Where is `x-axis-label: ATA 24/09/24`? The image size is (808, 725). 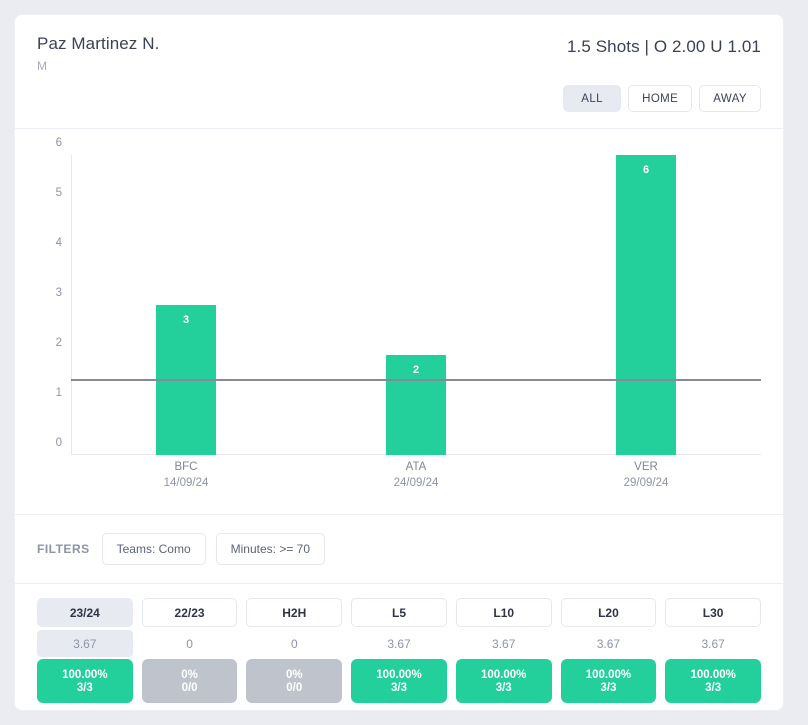
x-axis-label: ATA 24/09/24 is located at coordinates (416, 475).